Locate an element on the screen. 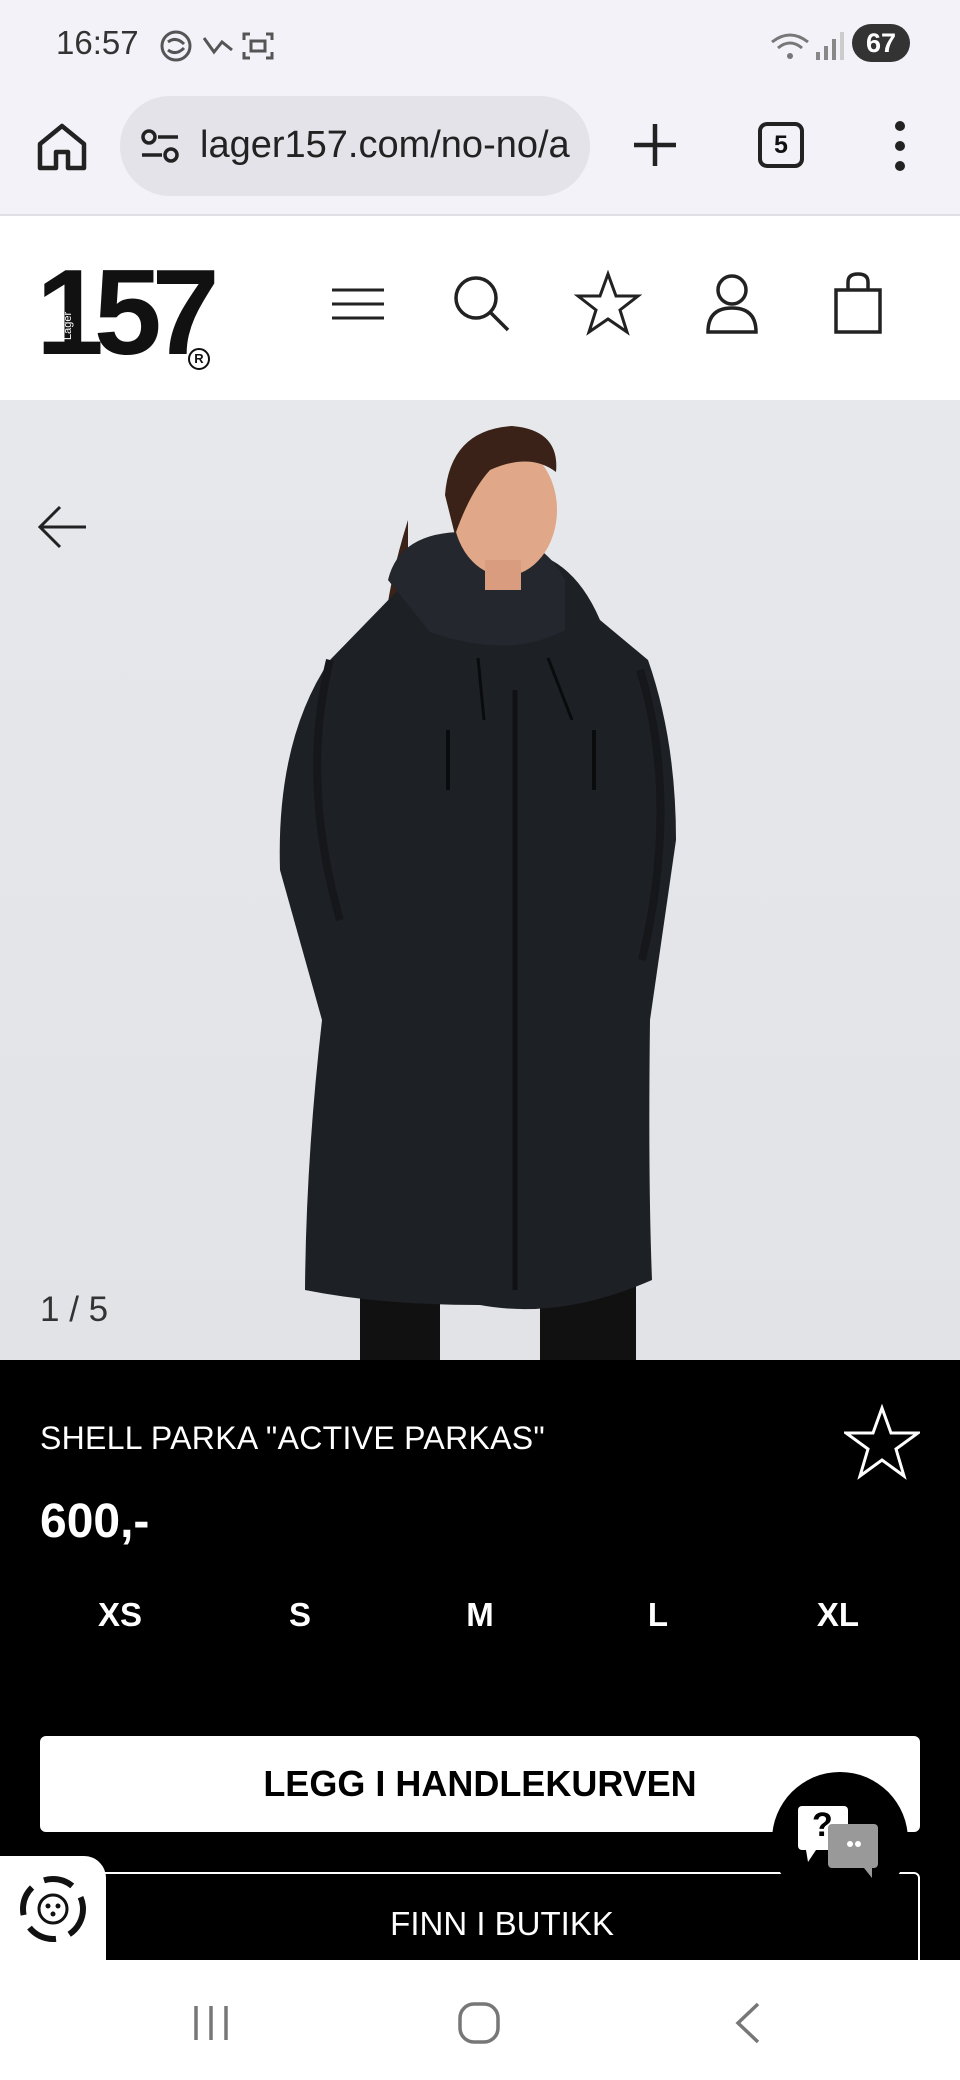 The height and width of the screenshot is (2080, 960). size-option-l: L is located at coordinates (658, 1615).